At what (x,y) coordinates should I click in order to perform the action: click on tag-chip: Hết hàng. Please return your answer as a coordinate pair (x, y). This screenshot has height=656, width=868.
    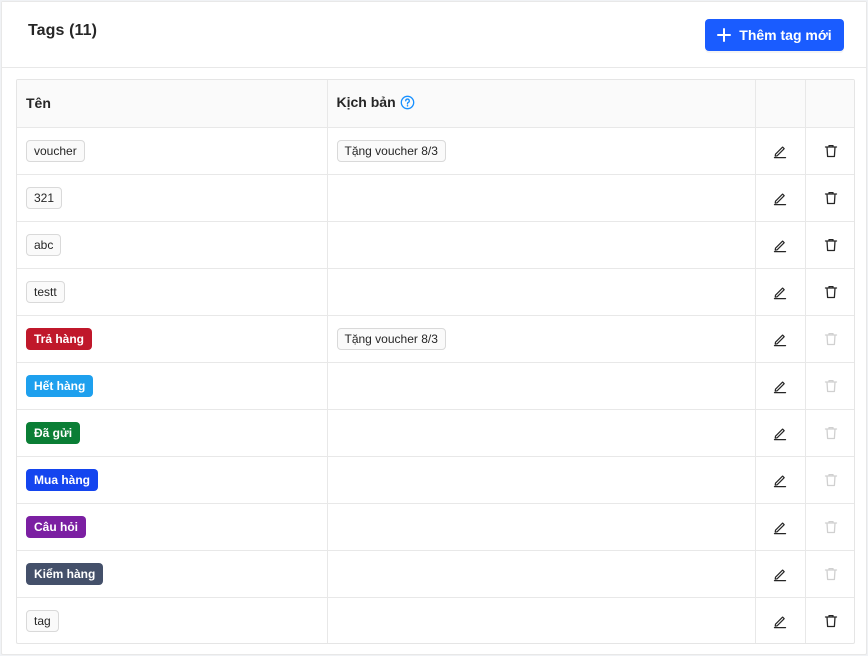
    Looking at the image, I should click on (60, 385).